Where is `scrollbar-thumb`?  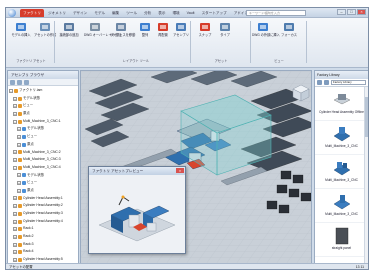
scrollbar-thumb is located at coordinates (366, 117).